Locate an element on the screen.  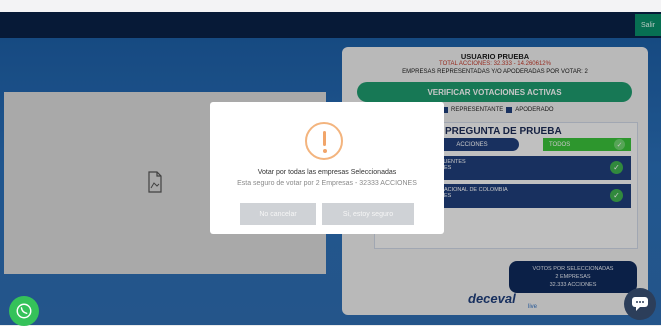
chat-bubble-icon is located at coordinates (640, 304).